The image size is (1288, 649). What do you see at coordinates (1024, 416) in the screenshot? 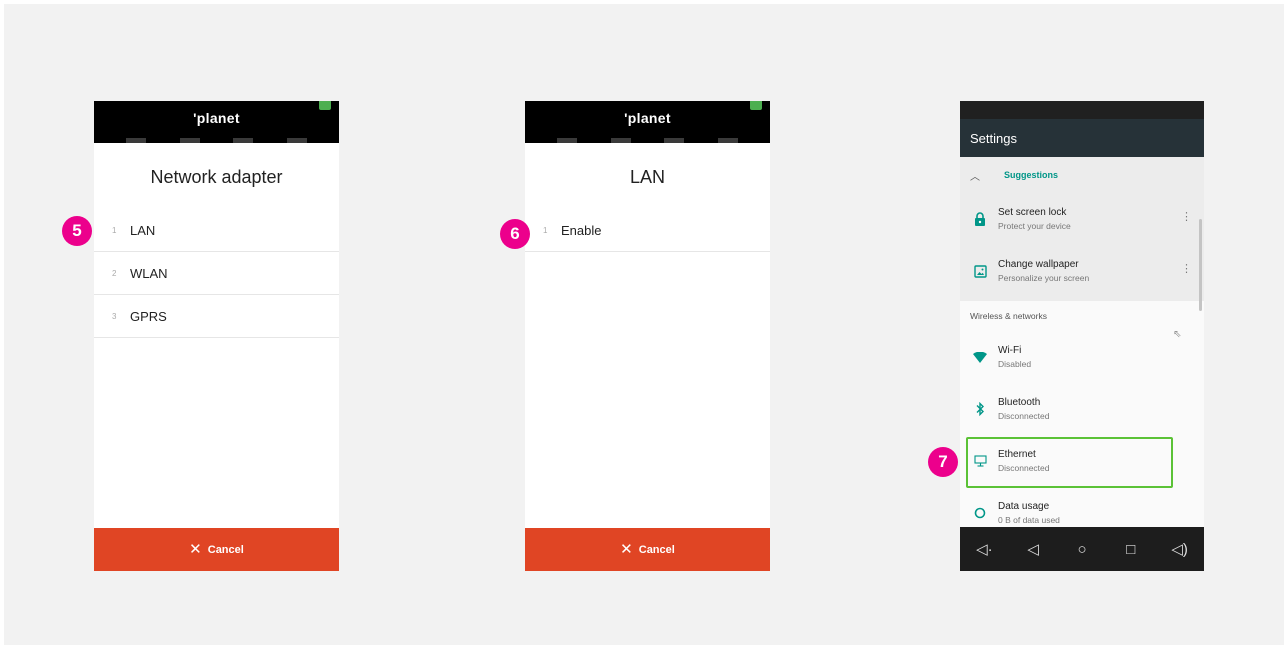
I see `item-subtitle: Disconnected` at bounding box center [1024, 416].